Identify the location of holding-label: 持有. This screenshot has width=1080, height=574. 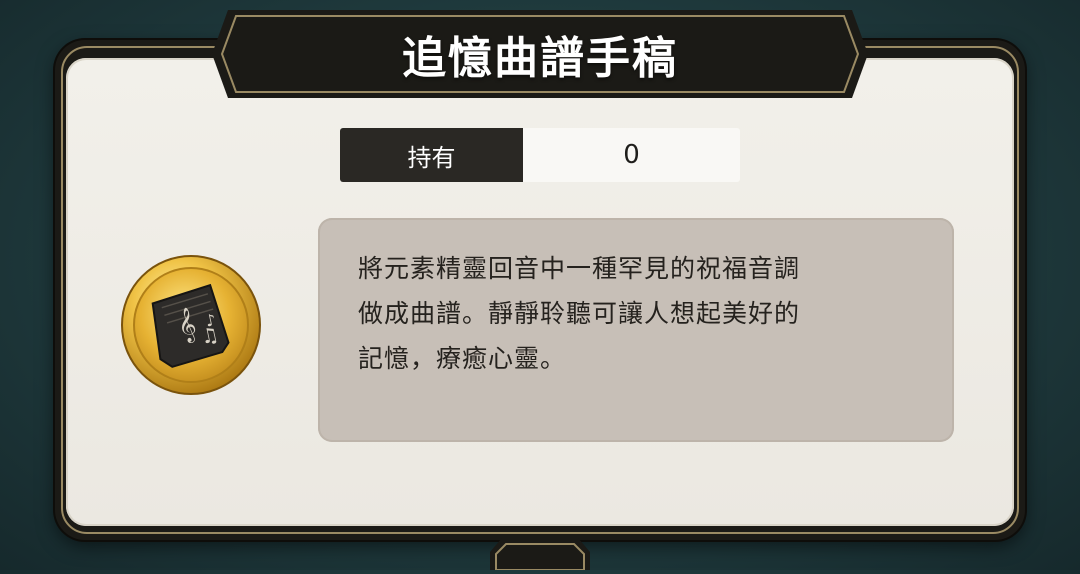
(431, 155).